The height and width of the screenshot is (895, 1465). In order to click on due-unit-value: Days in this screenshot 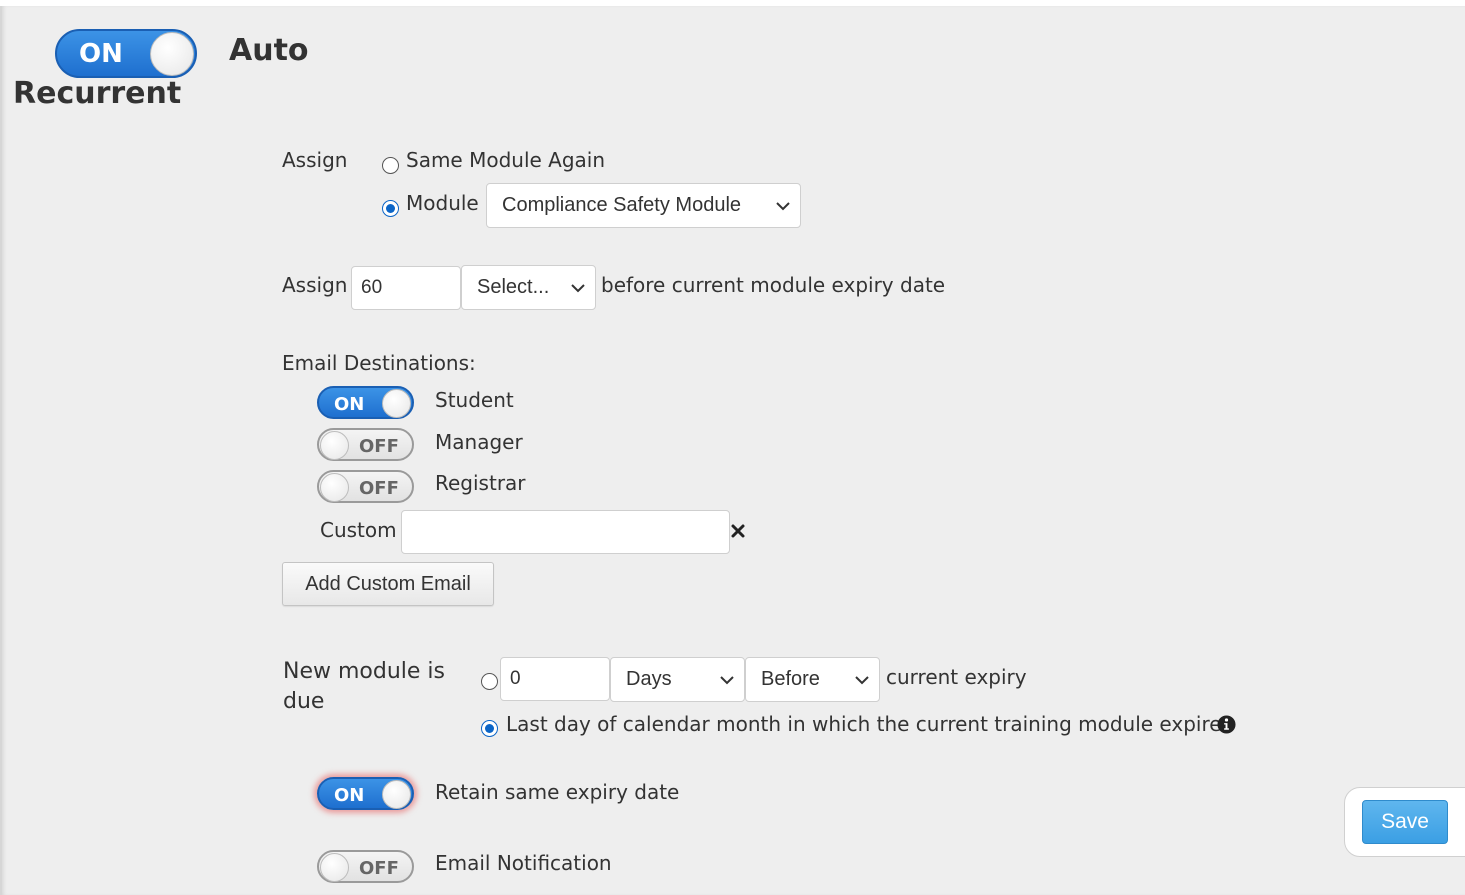, I will do `click(649, 679)`.